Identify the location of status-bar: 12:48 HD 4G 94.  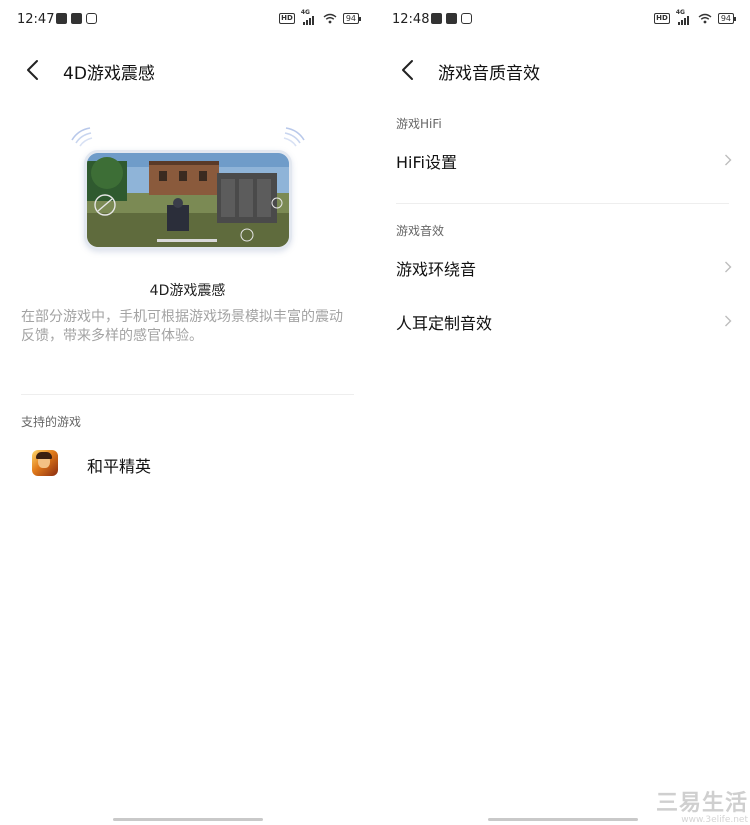
(562, 20).